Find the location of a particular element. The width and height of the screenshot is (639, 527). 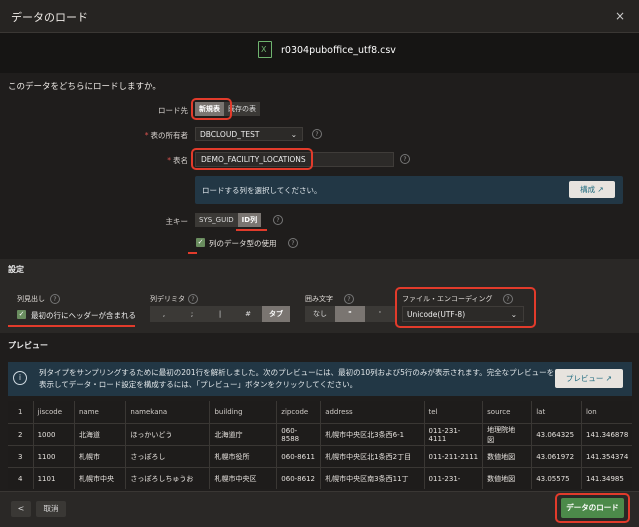

file-name: r0304puboffice_utf8.csv is located at coordinates (338, 50).